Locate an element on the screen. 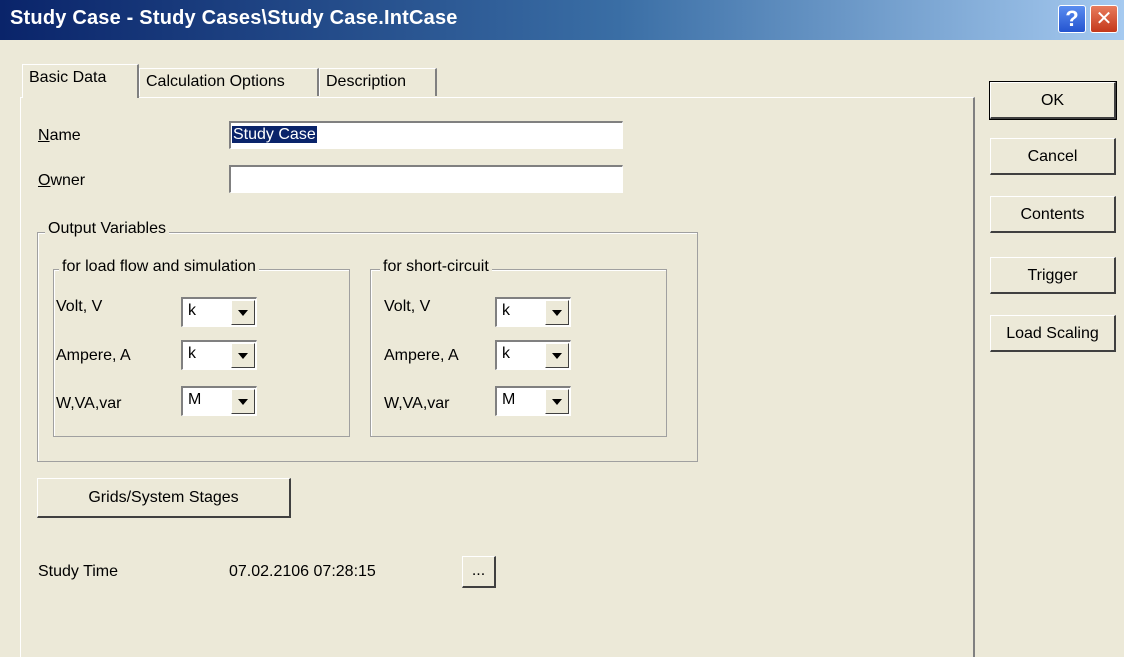 The image size is (1124, 657). help-icon: ? is located at coordinates (1072, 18).